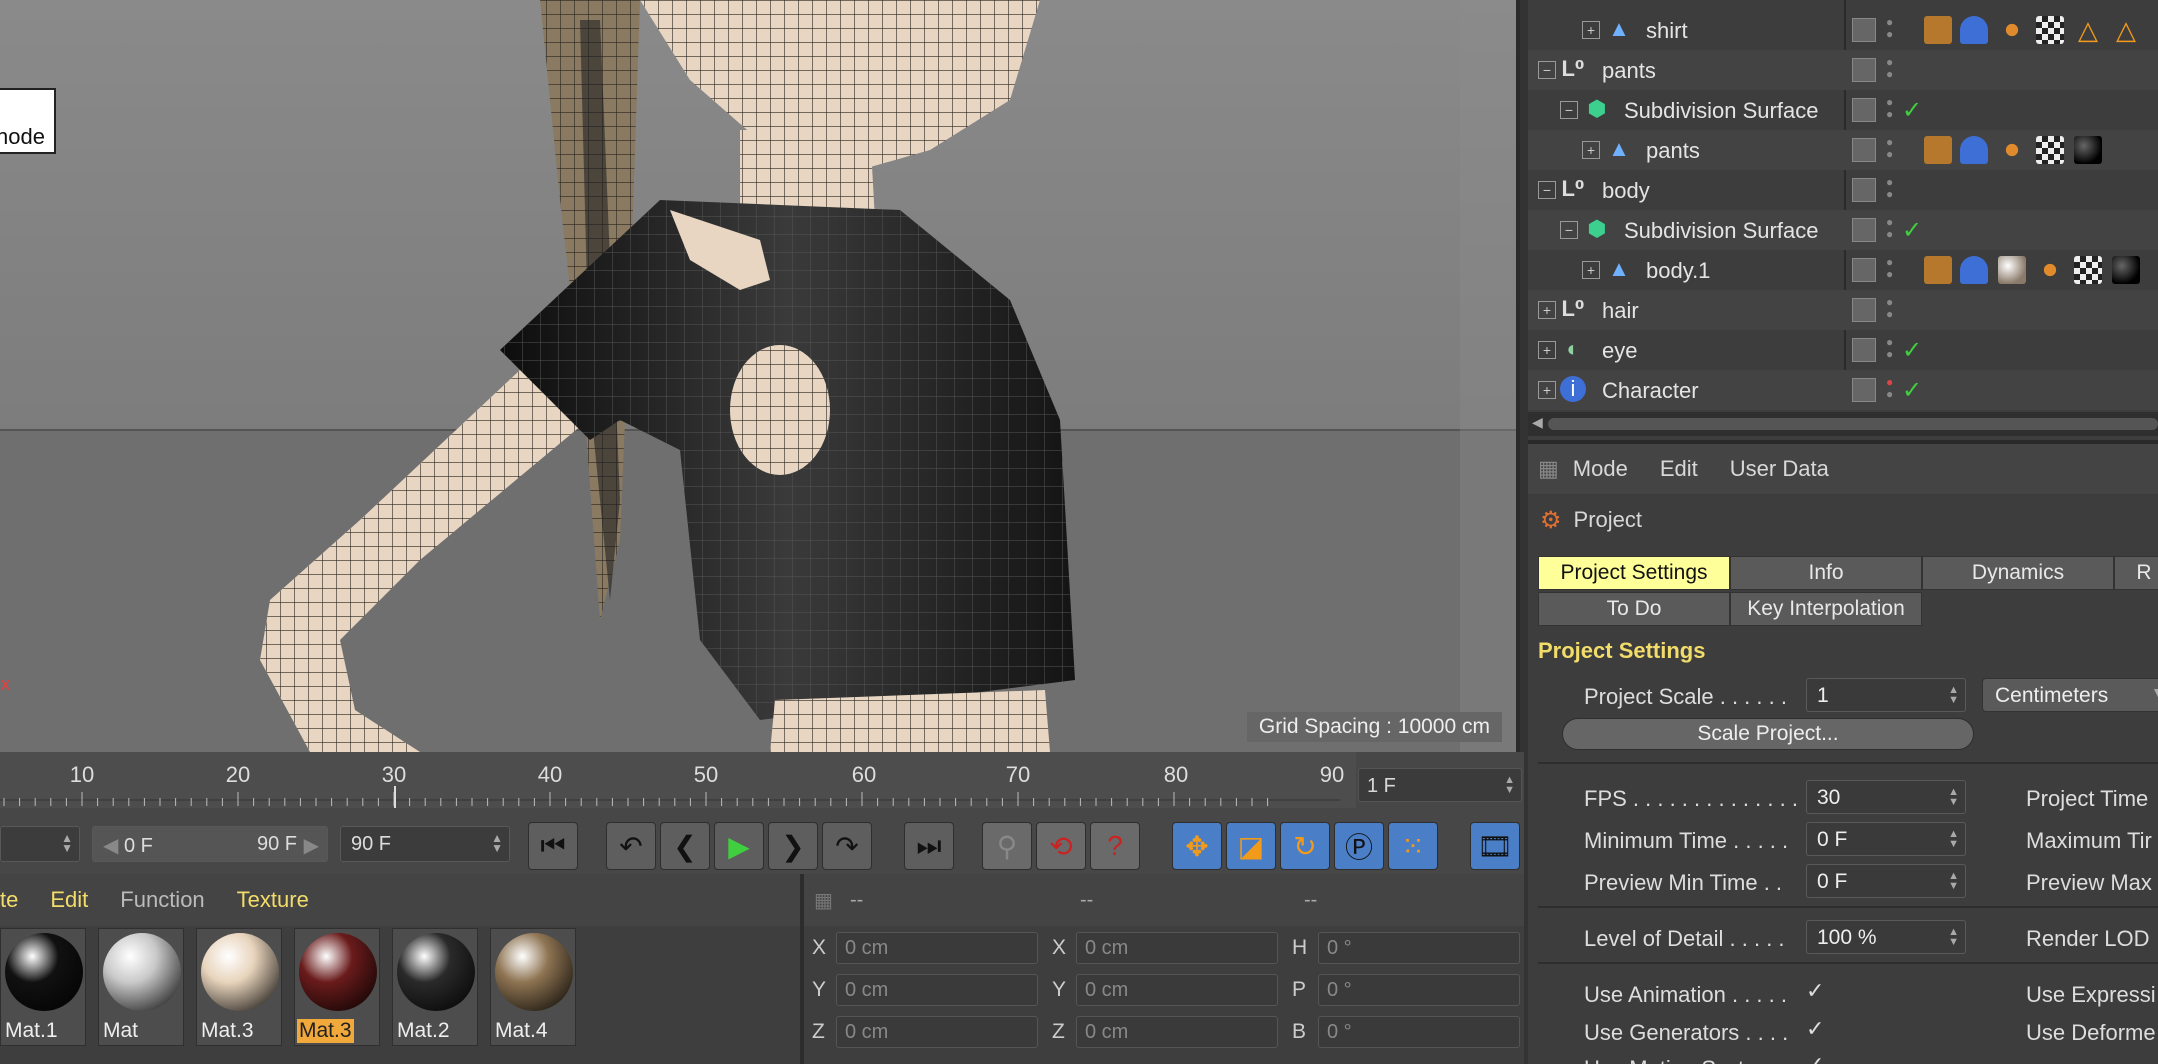  What do you see at coordinates (1826, 573) in the screenshot?
I see `tab-info: Info` at bounding box center [1826, 573].